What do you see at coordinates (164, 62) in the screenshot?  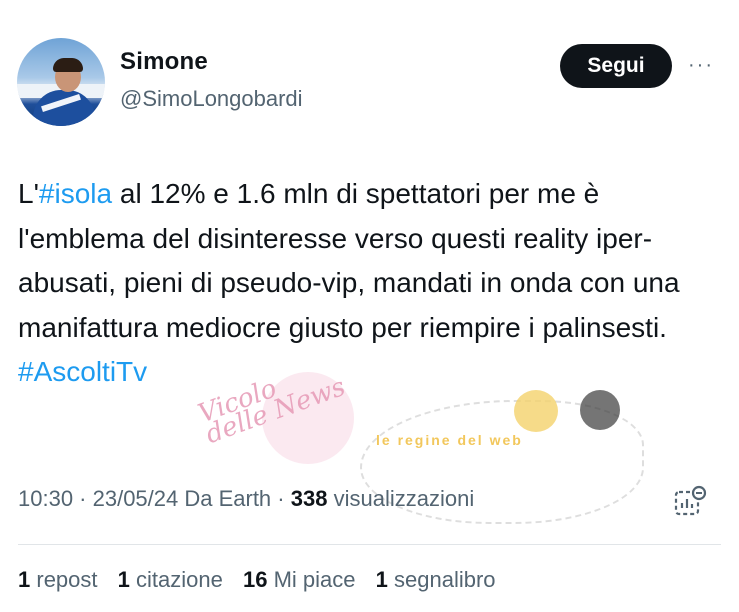 I see `user-name: Simone` at bounding box center [164, 62].